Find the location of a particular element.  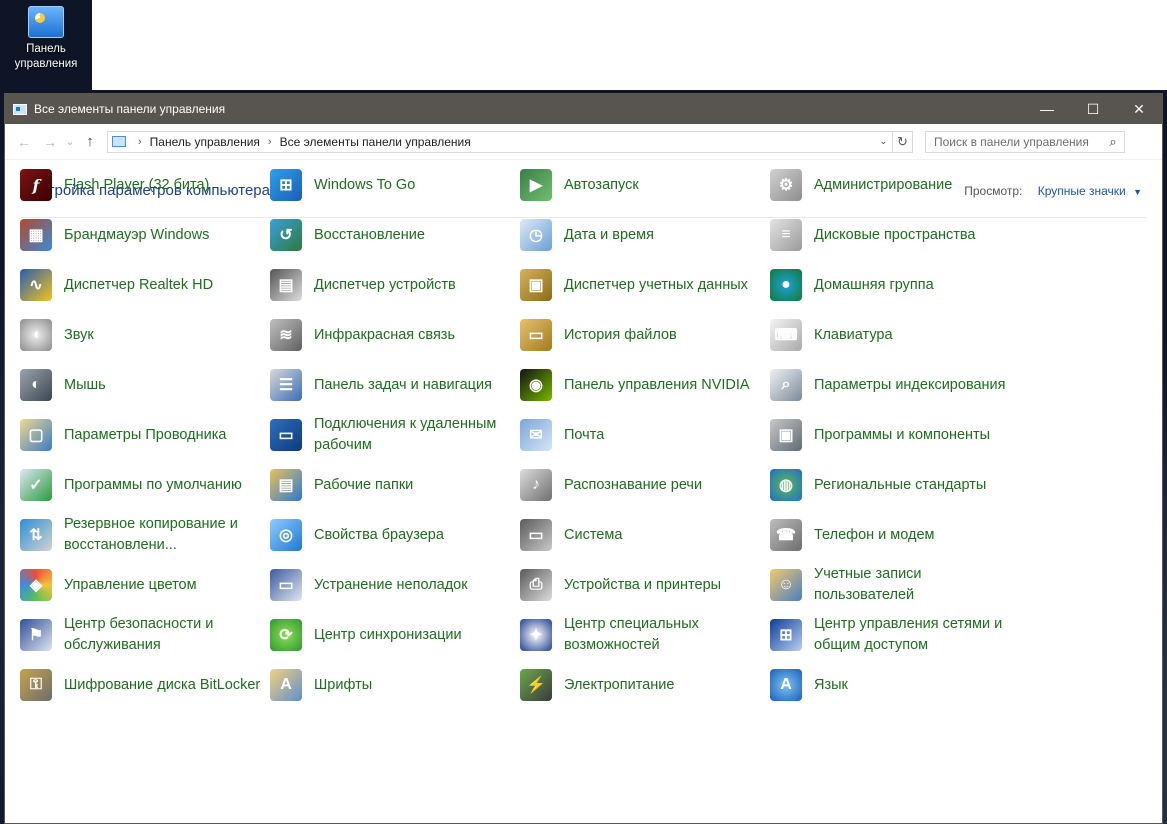

recent-locations-chevron-icon: ⌄ is located at coordinates (70, 141).